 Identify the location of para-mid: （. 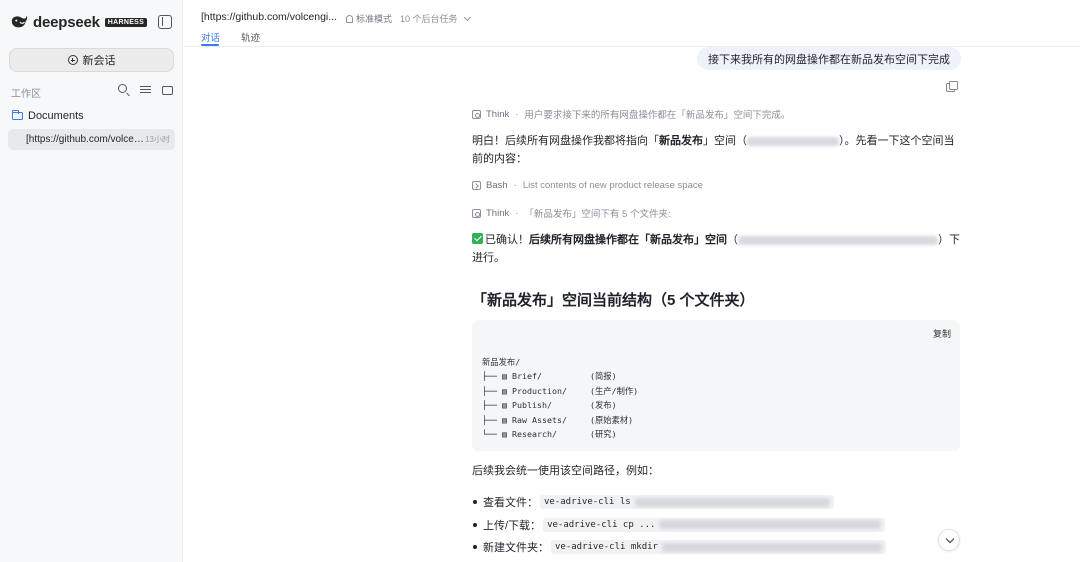
(732, 240).